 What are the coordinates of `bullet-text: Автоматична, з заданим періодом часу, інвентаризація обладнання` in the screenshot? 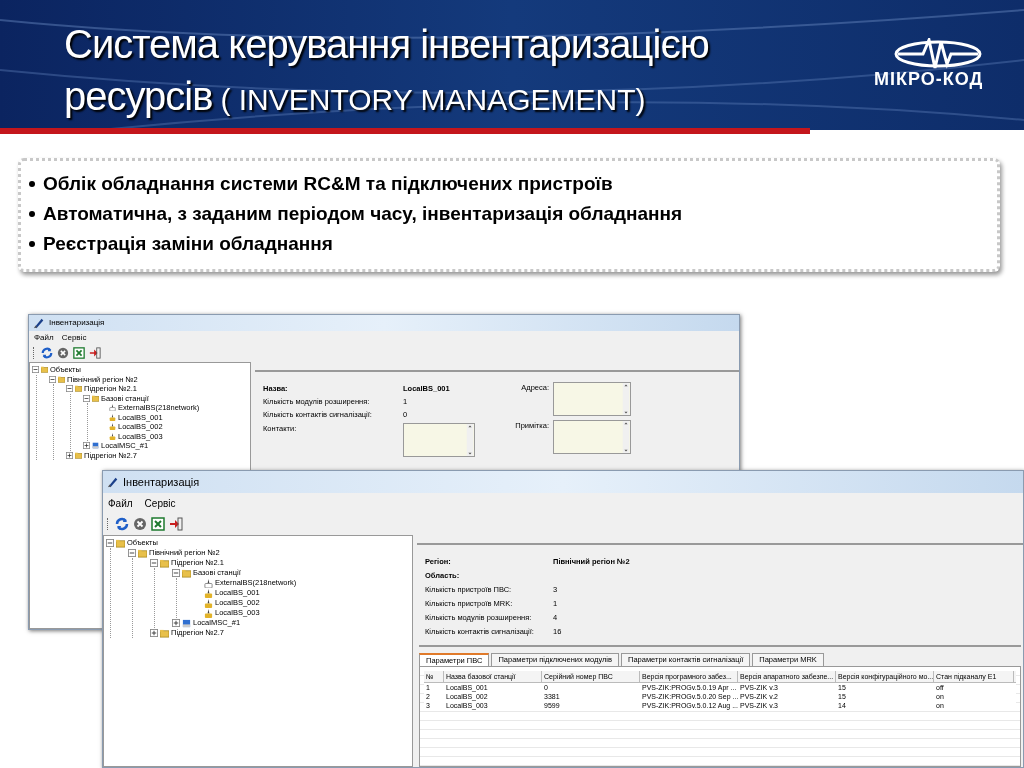 It's located at (363, 214).